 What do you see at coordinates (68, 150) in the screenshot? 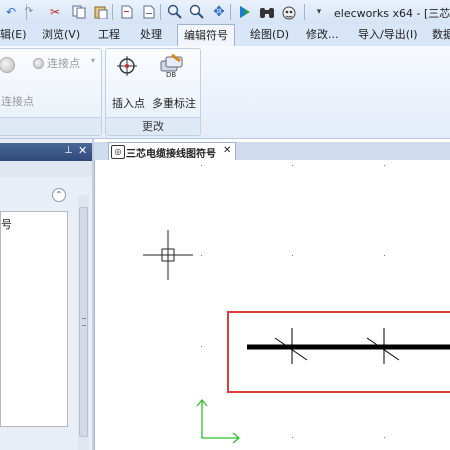
I see `pin-icon: ⊥` at bounding box center [68, 150].